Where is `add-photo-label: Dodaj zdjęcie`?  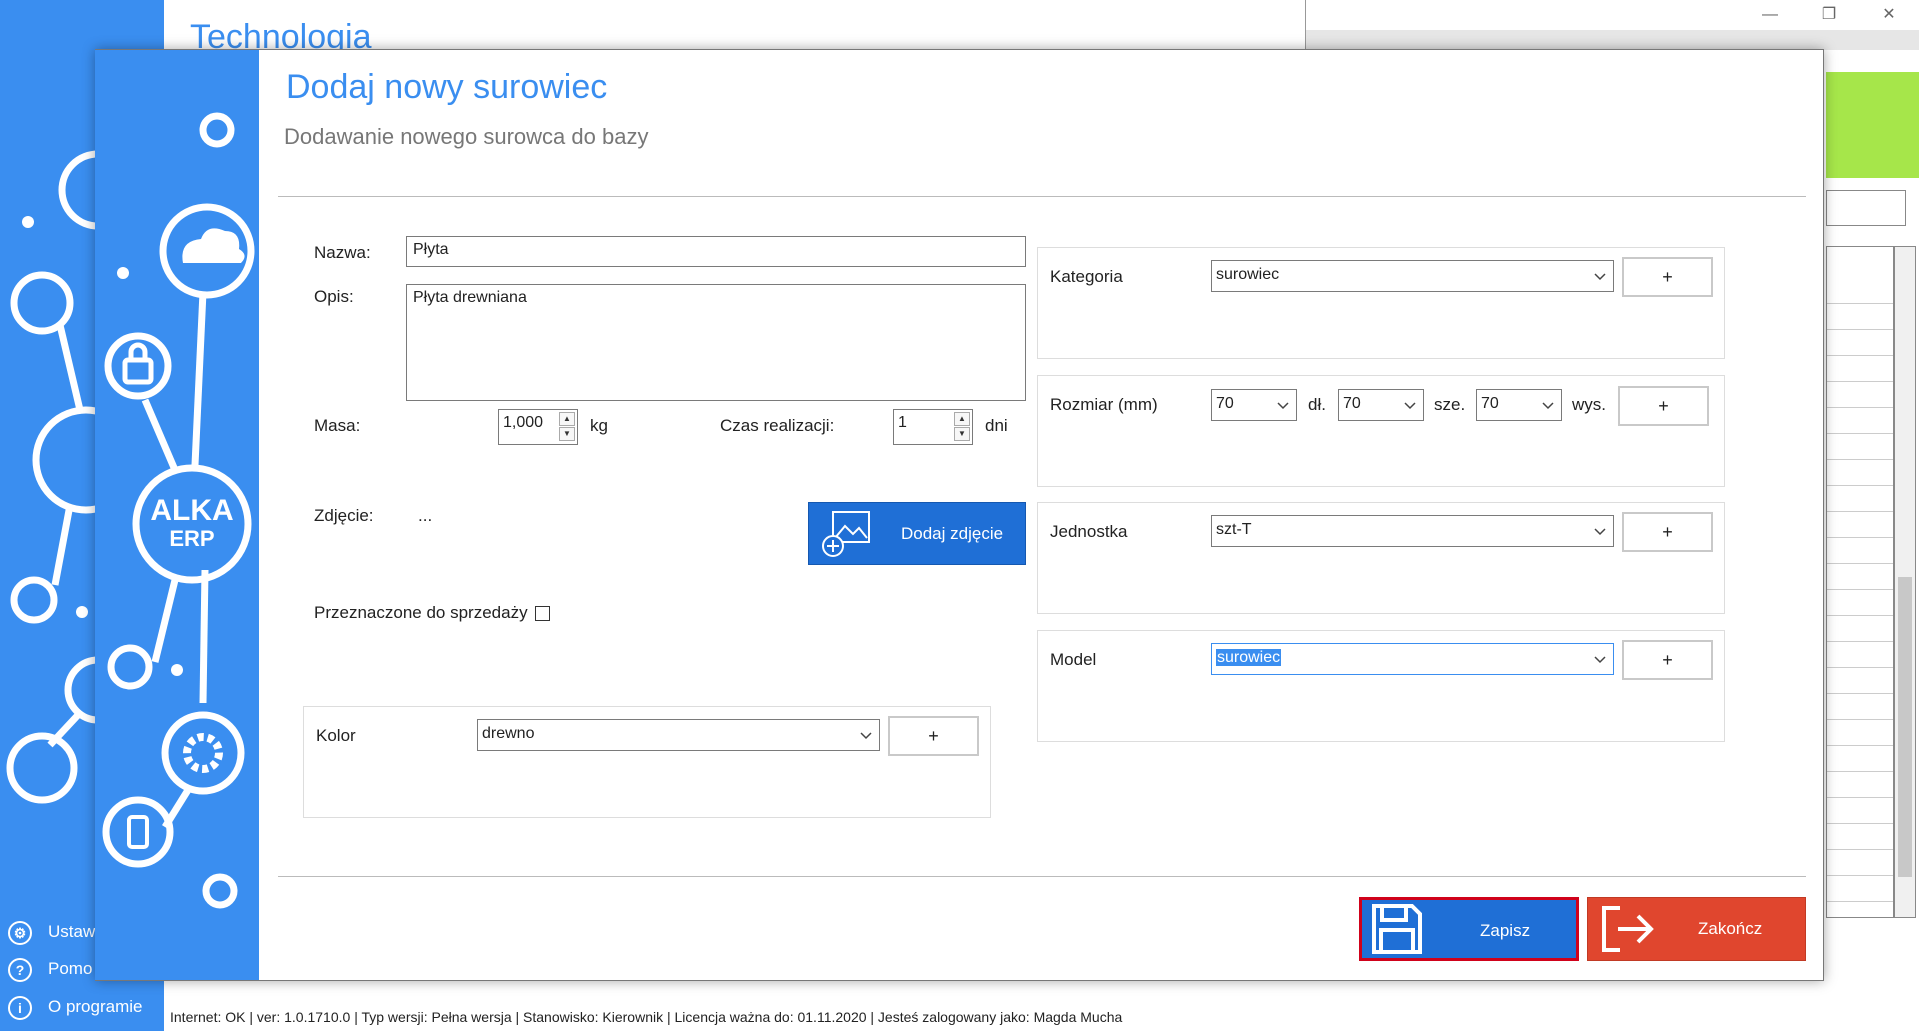
add-photo-label: Dodaj zdjęcie is located at coordinates (952, 533).